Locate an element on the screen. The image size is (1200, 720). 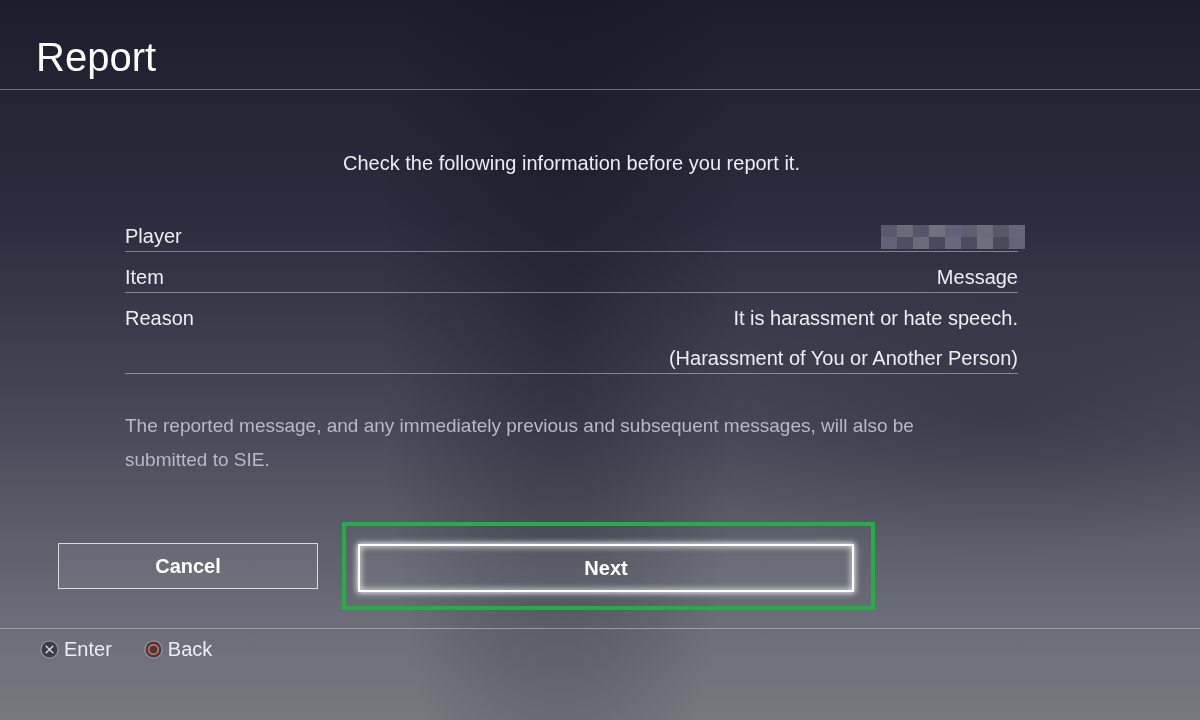
screen-title: Report is located at coordinates (96, 57).